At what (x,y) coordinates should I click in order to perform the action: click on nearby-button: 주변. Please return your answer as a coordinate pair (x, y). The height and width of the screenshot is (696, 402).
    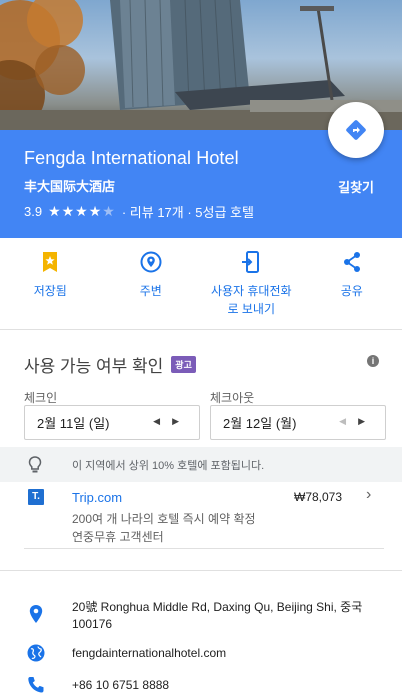
    Looking at the image, I should click on (151, 283).